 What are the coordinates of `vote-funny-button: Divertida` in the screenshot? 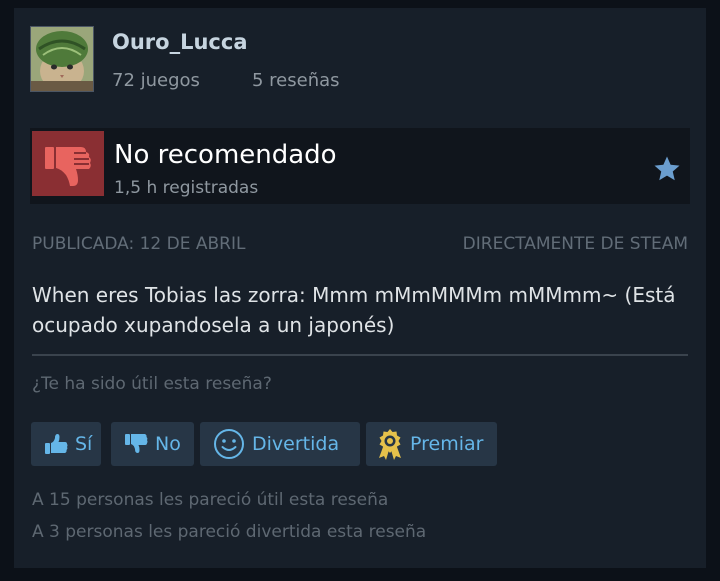 It's located at (280, 444).